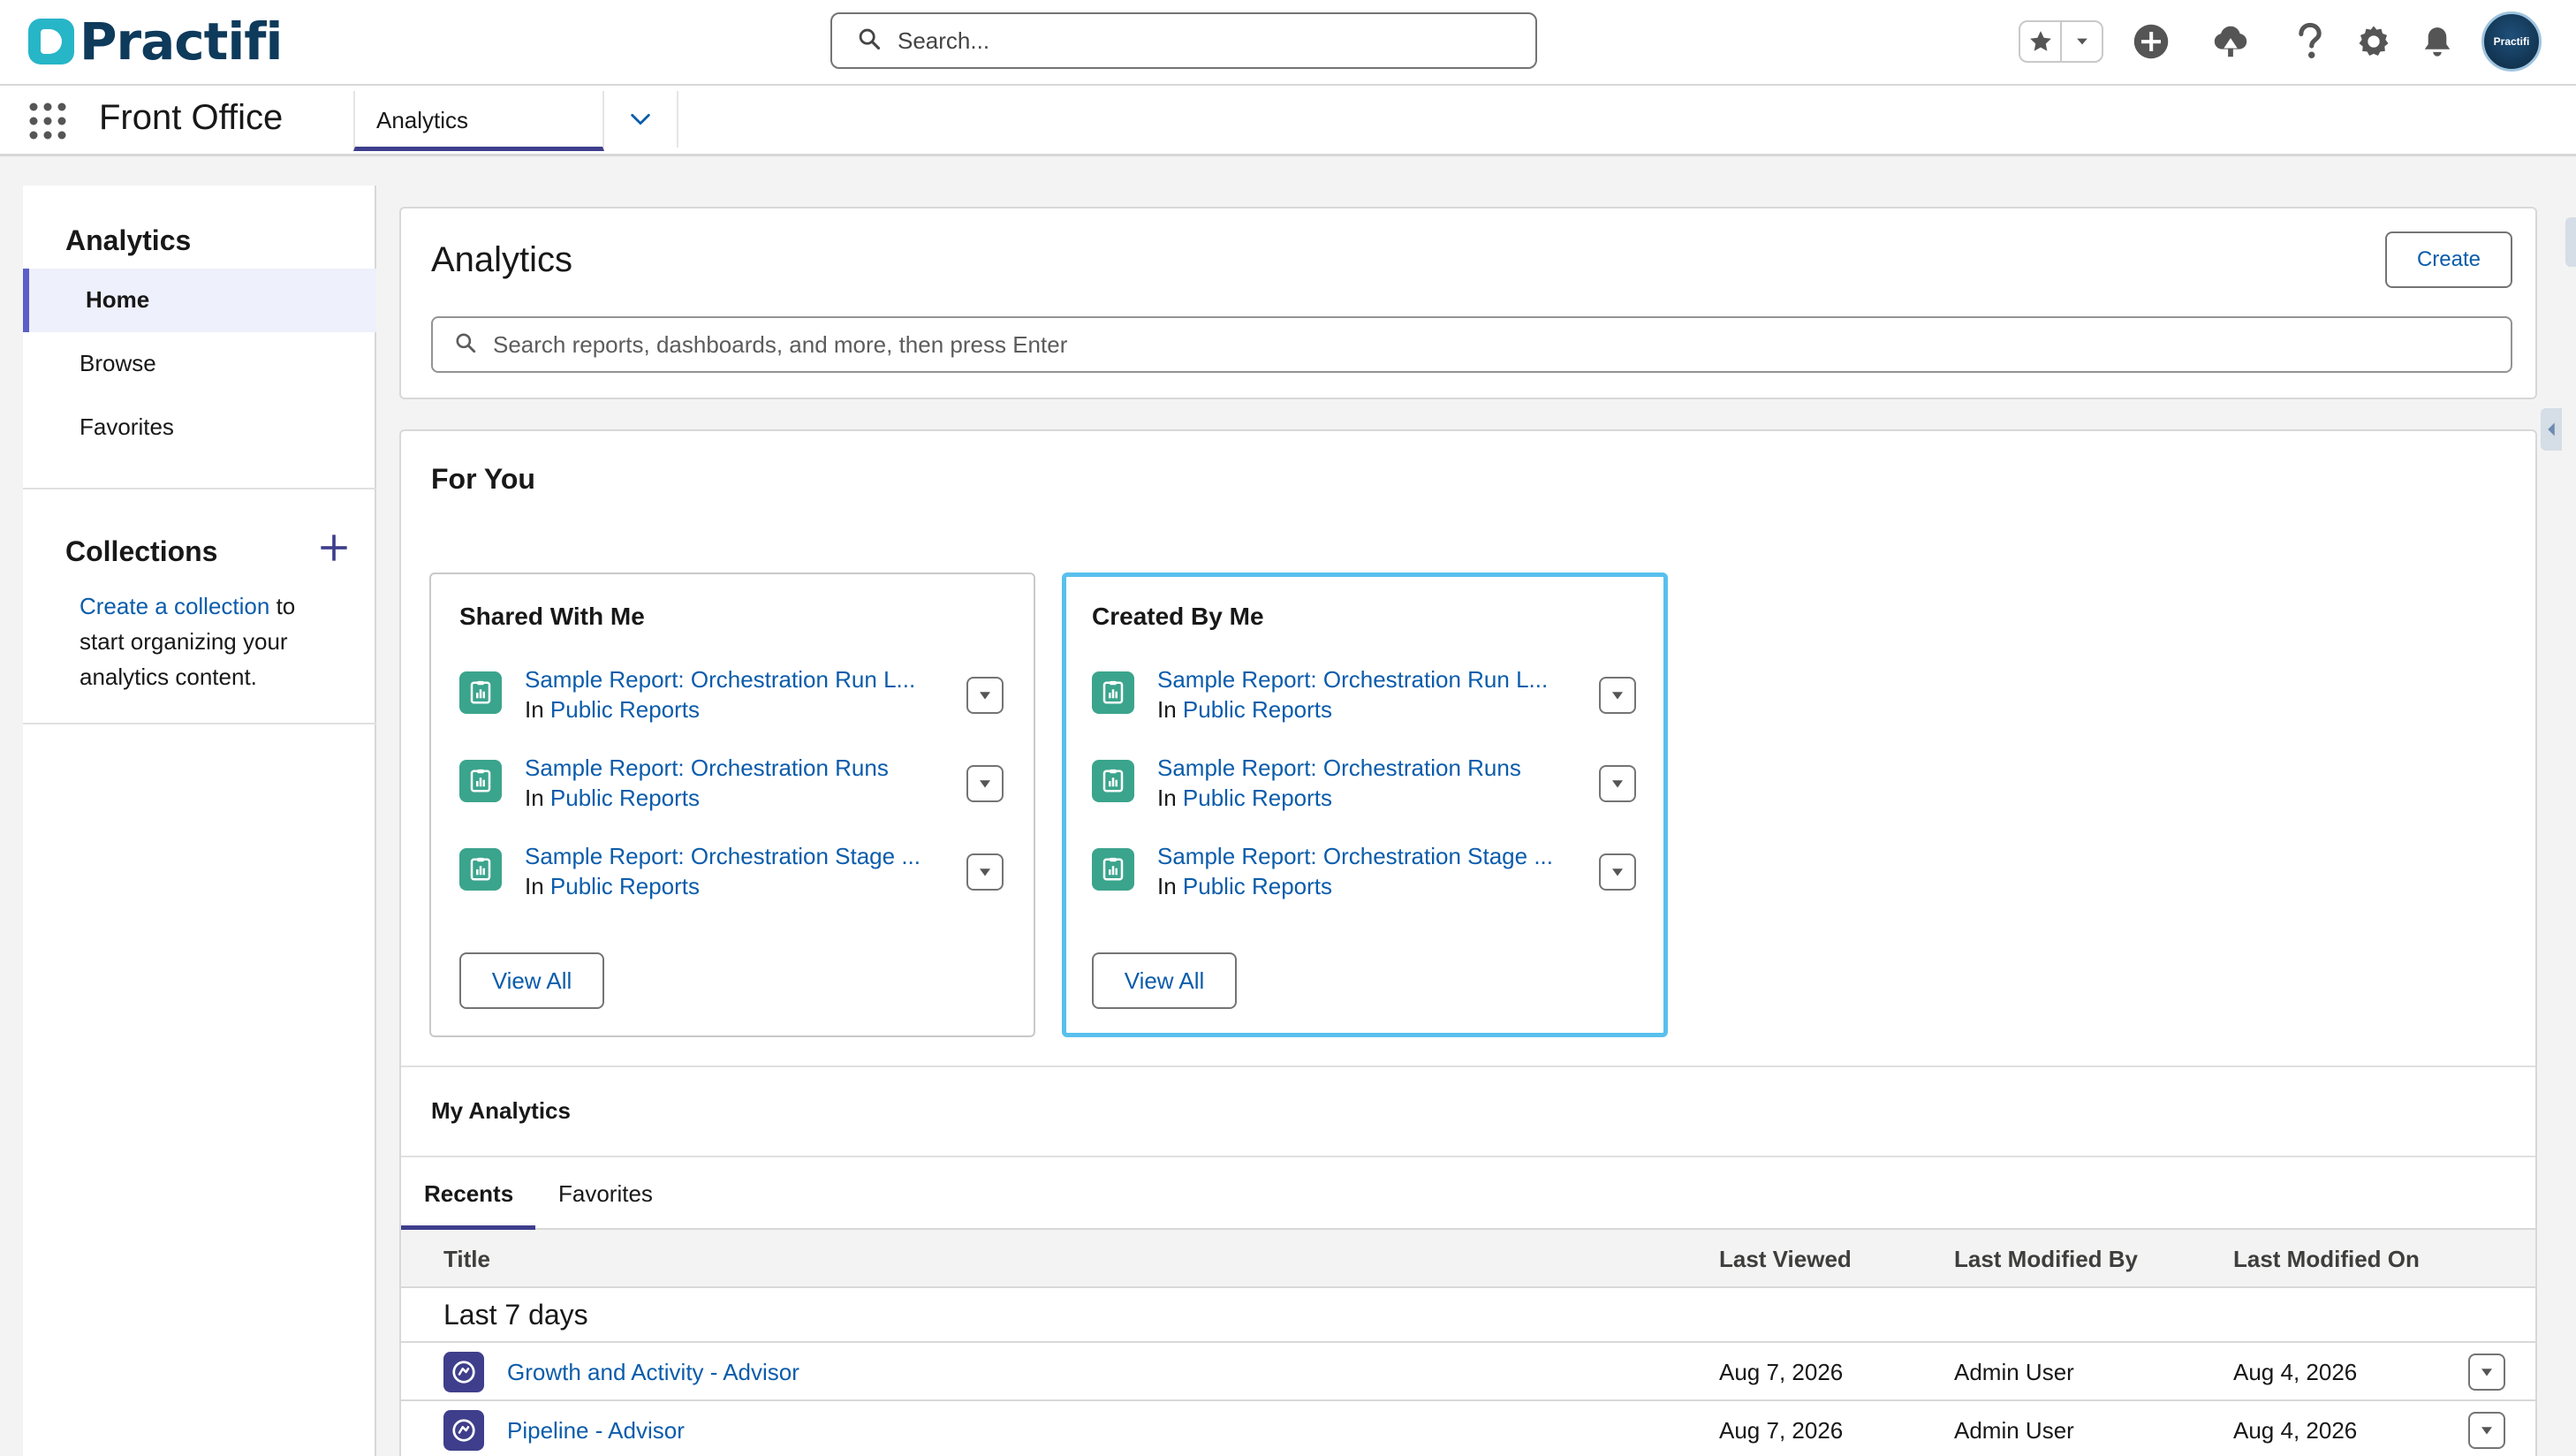 This screenshot has width=2576, height=1456. I want to click on sidebar-divider, so click(200, 723).